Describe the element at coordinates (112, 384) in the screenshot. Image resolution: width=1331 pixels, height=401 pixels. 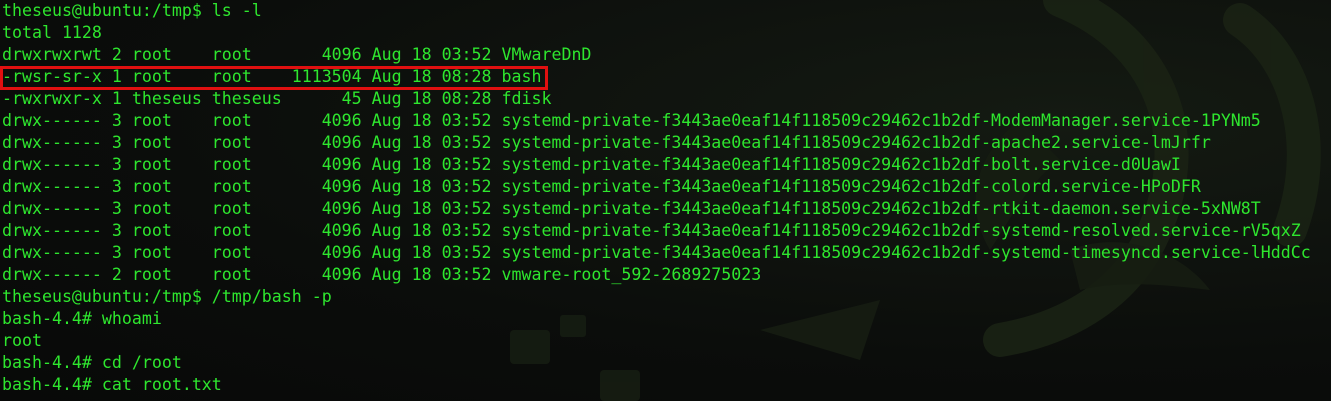
I see `terminal-line-command-cat: bash-4.4# cat root.txt` at that location.